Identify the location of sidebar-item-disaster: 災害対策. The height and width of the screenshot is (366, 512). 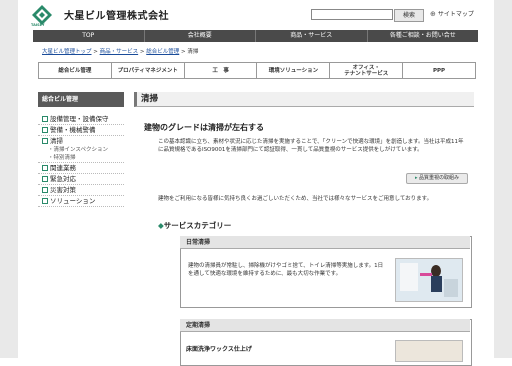
(81, 190).